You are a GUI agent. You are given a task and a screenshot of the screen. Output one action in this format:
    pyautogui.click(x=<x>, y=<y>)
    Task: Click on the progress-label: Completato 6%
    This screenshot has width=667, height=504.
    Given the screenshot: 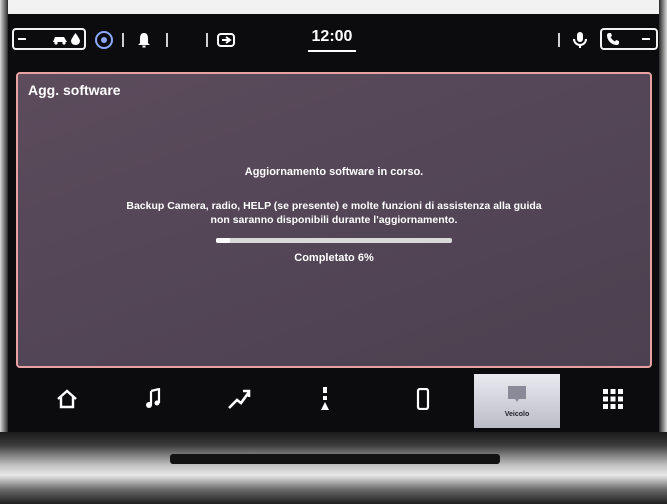 What is the action you would take?
    pyautogui.click(x=334, y=258)
    